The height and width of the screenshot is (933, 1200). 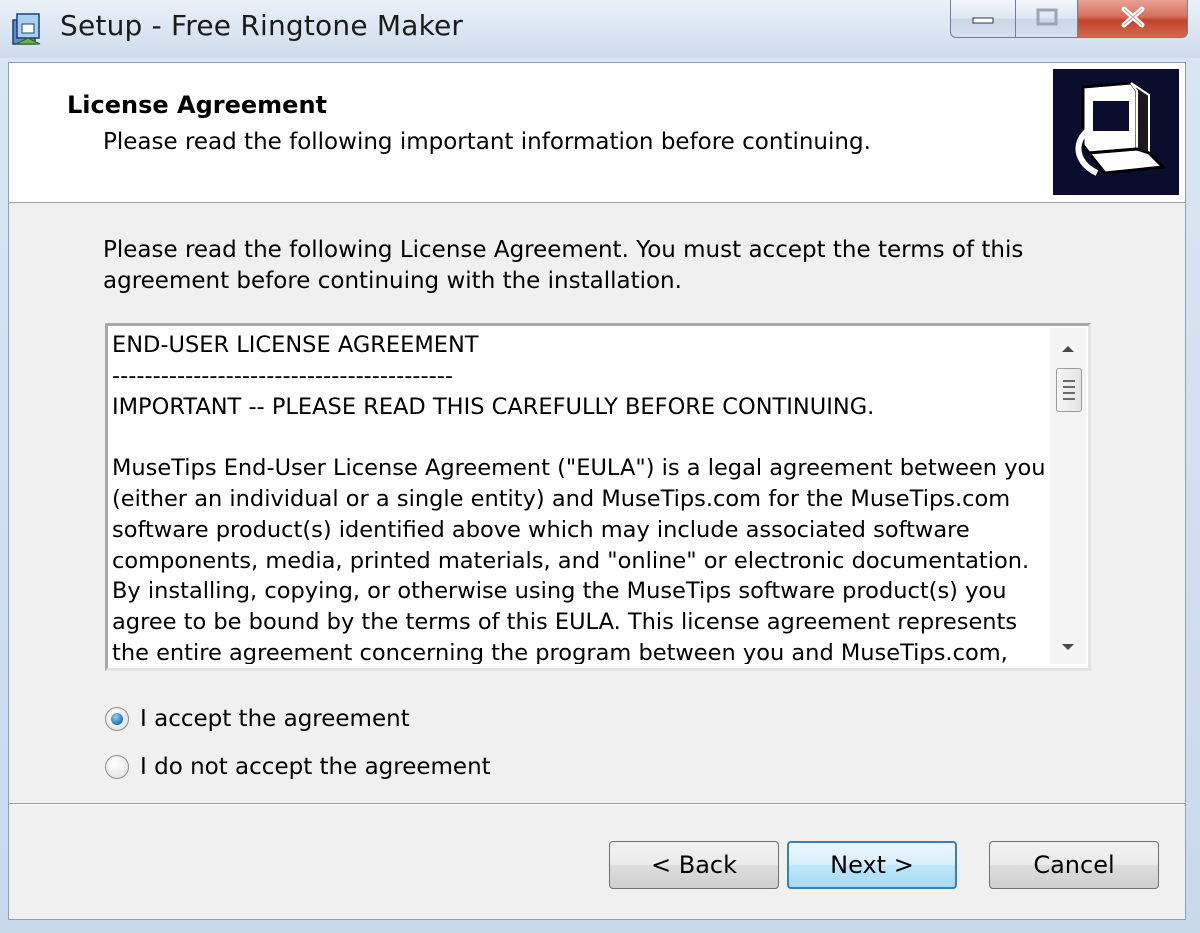 I want to click on minimize-icon, so click(x=983, y=18).